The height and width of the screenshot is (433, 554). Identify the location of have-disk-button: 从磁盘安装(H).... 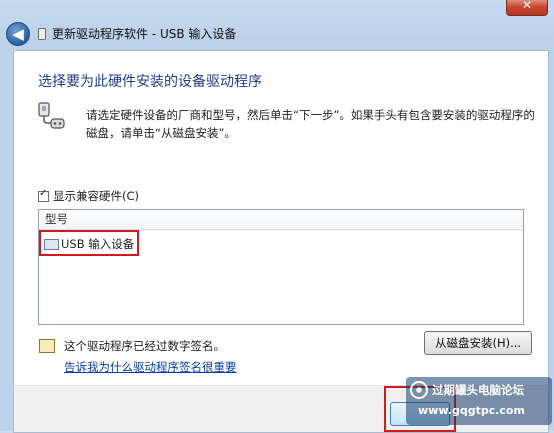
(478, 343).